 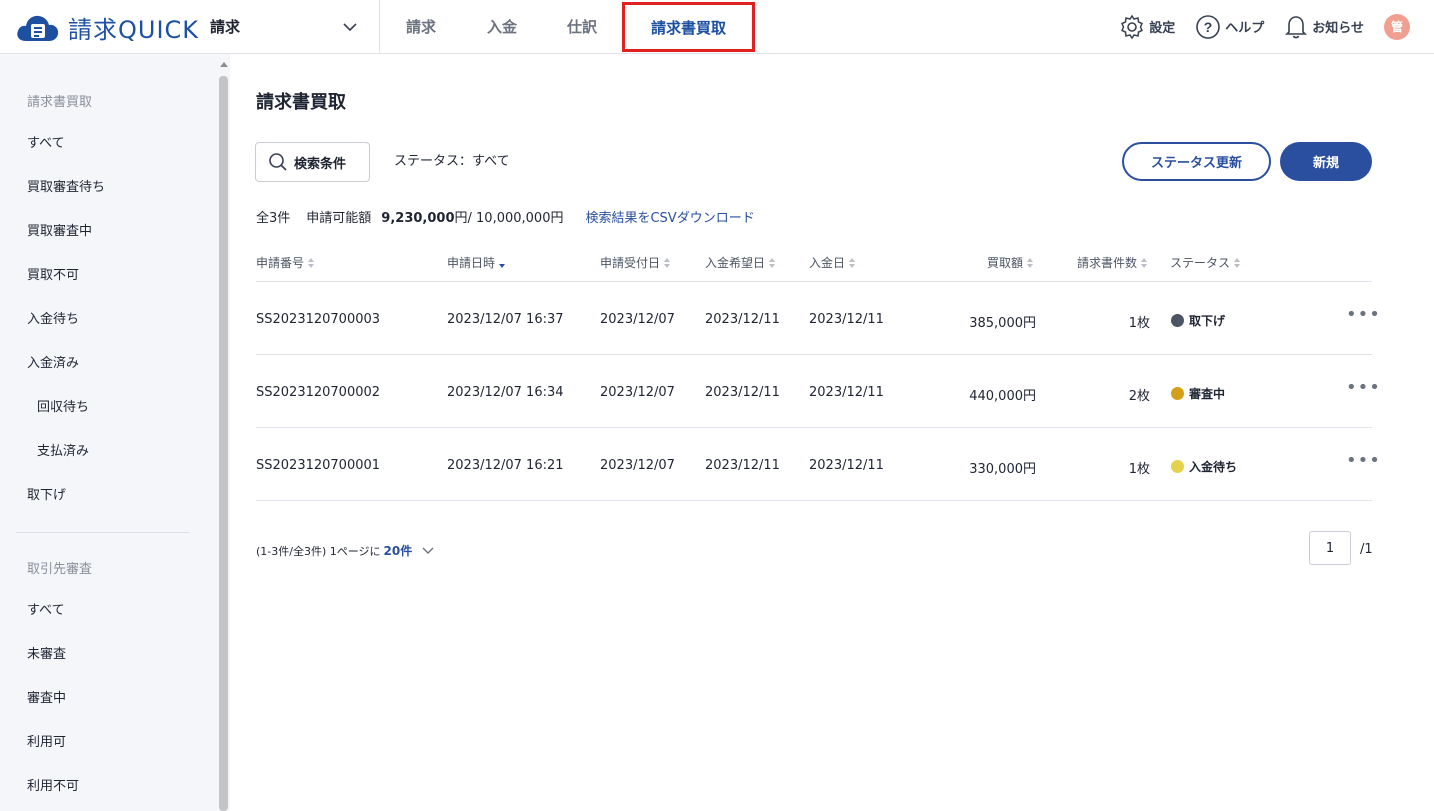 I want to click on sidebar-item-deposited: 入金済み, so click(x=53, y=361).